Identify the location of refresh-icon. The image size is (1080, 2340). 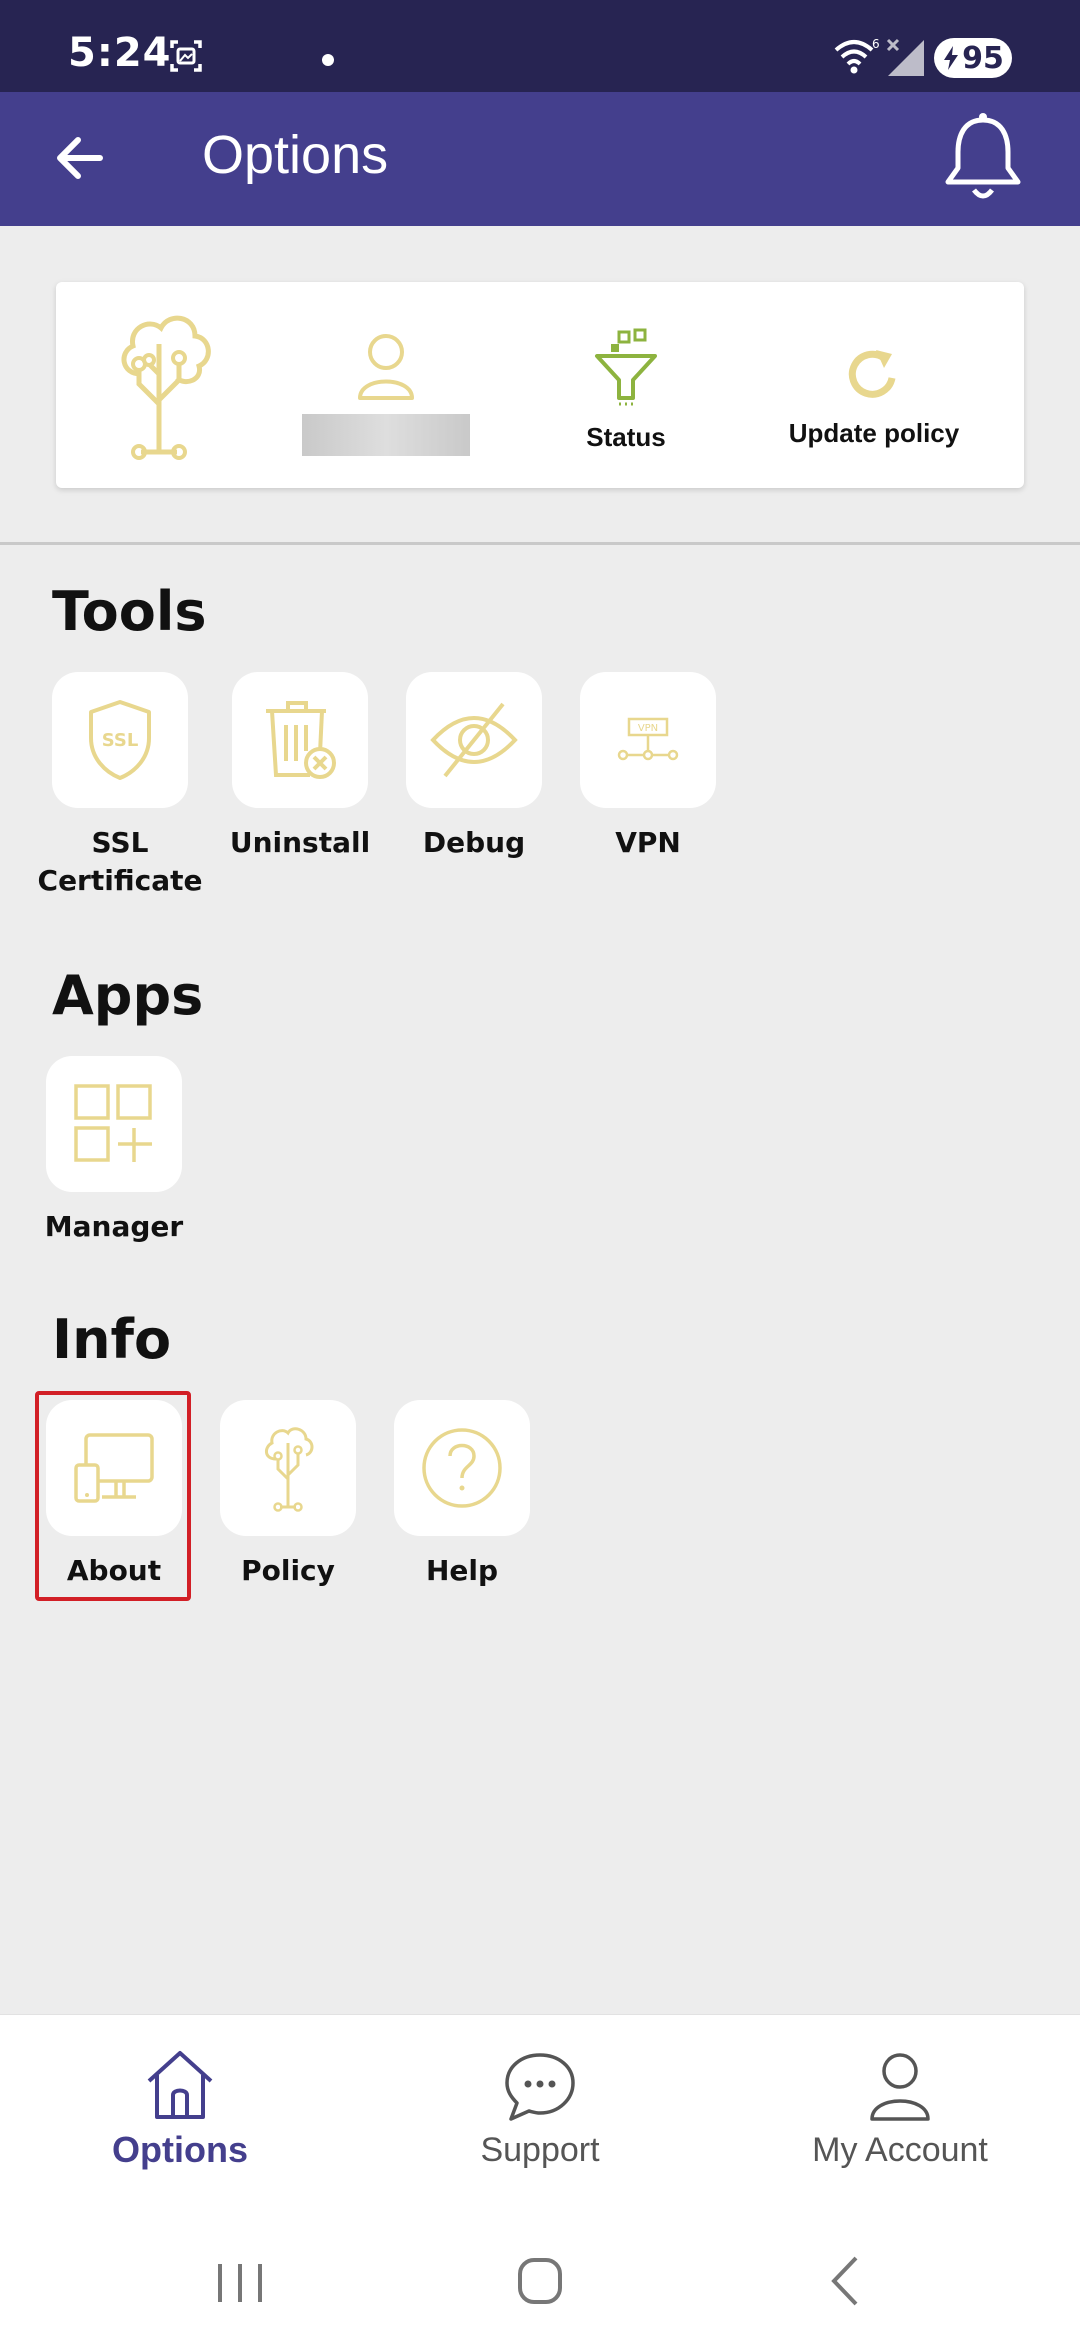
(872, 374).